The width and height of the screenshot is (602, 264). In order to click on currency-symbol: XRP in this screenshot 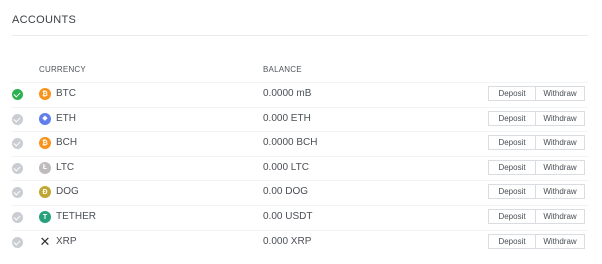, I will do `click(66, 241)`.